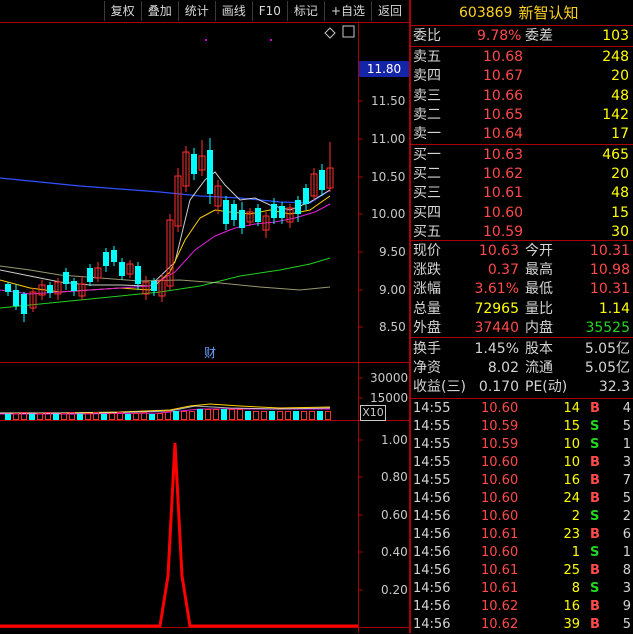 The image size is (633, 634). Describe the element at coordinates (179, 413) in the screenshot. I see `volume-bar-strip` at that location.